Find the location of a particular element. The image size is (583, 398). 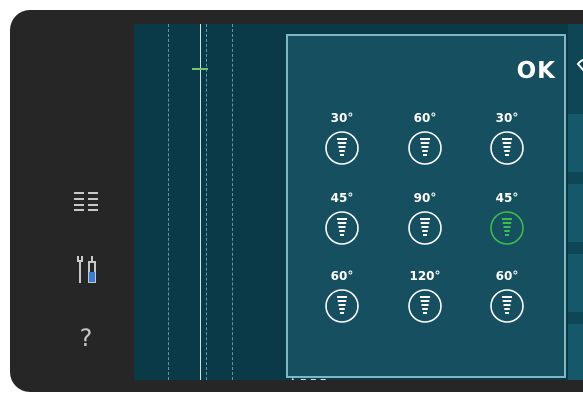

ok-button: OK is located at coordinates (536, 71).